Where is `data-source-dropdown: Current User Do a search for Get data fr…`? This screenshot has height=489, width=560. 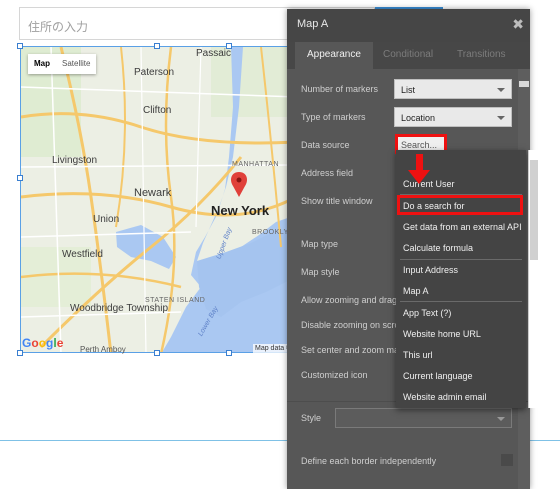
data-source-dropdown: Current User Do a search for Get data fr… is located at coordinates (461, 279).